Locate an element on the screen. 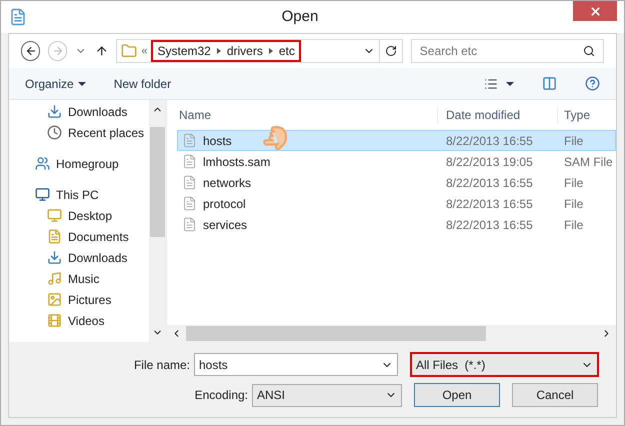  breadcrumb-item: System32 is located at coordinates (184, 51).